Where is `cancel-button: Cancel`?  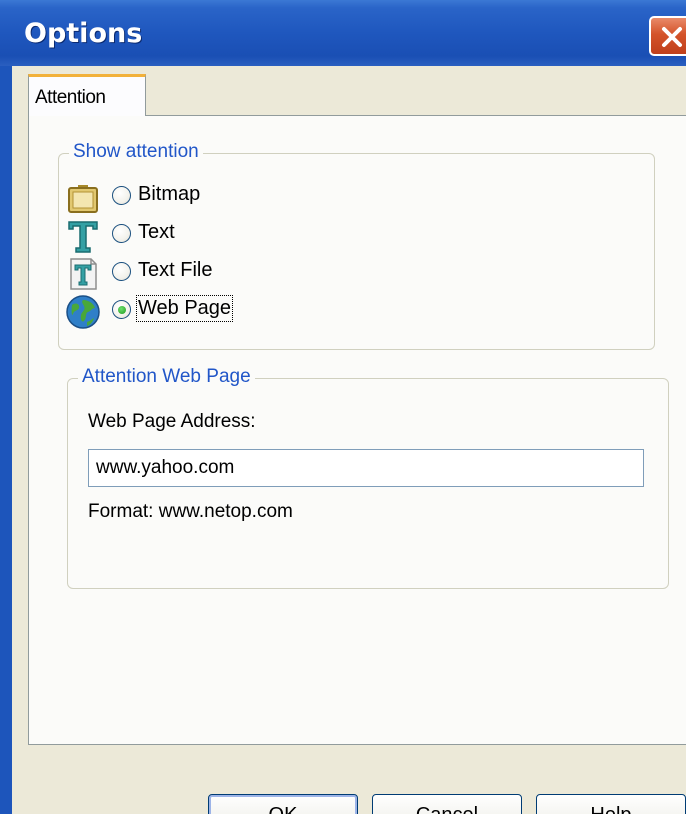
cancel-button: Cancel is located at coordinates (447, 804).